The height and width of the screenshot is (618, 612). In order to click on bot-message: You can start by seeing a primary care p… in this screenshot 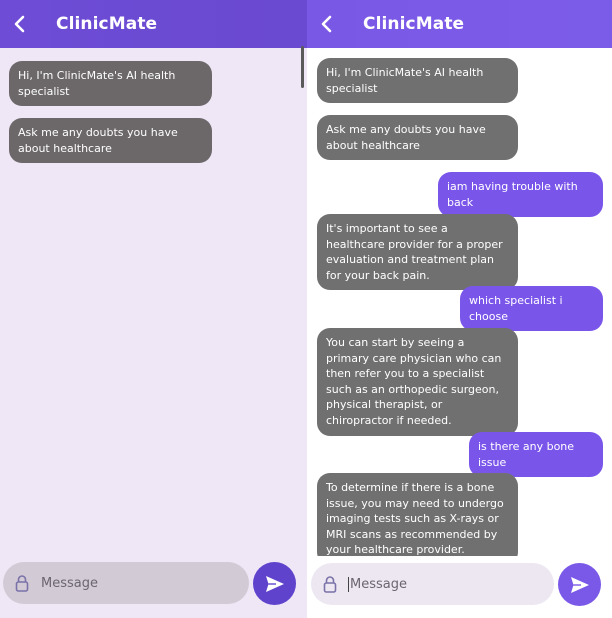, I will do `click(417, 382)`.